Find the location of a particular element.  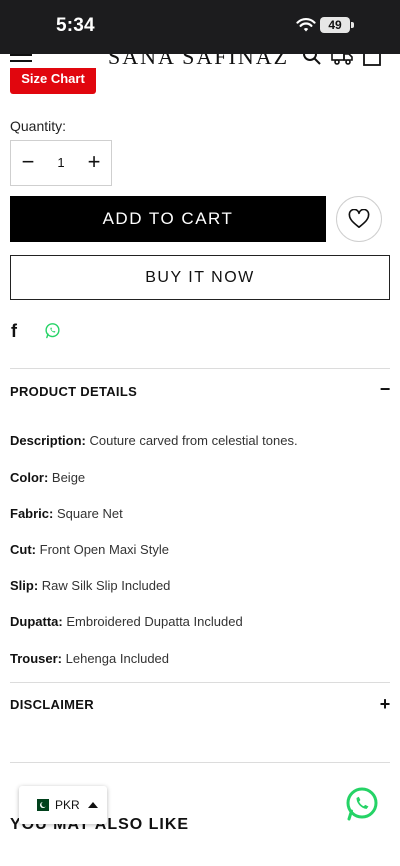

detail-label: Slip: is located at coordinates (24, 585).